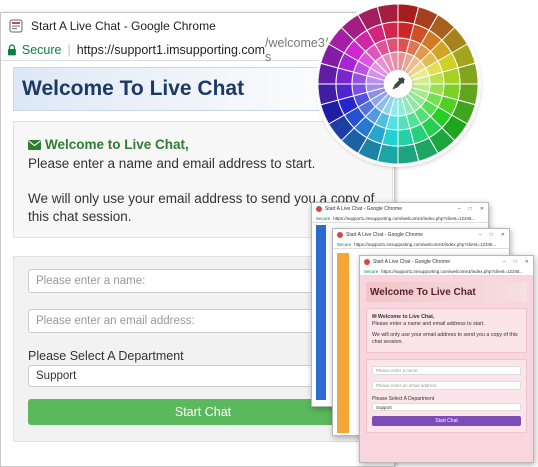 This screenshot has height=467, width=538. I want to click on eyedropper-icon, so click(398, 83).